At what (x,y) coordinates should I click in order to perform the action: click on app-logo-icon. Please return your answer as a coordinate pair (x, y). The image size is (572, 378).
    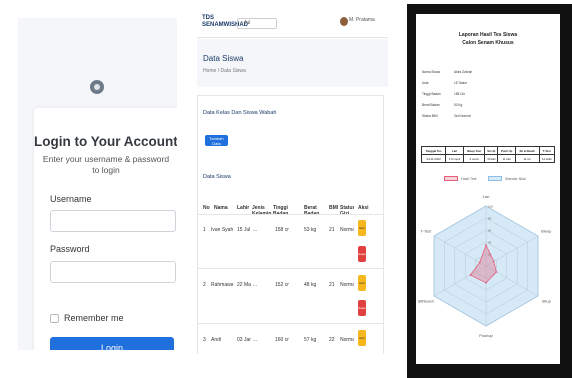
    Looking at the image, I should click on (97, 87).